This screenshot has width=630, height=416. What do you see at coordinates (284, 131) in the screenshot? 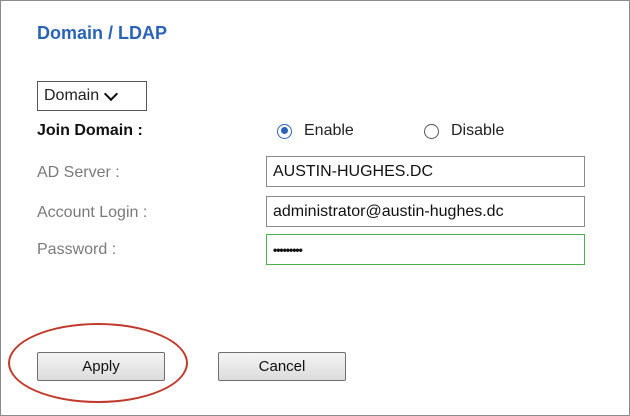
I see `radio-selected-icon` at bounding box center [284, 131].